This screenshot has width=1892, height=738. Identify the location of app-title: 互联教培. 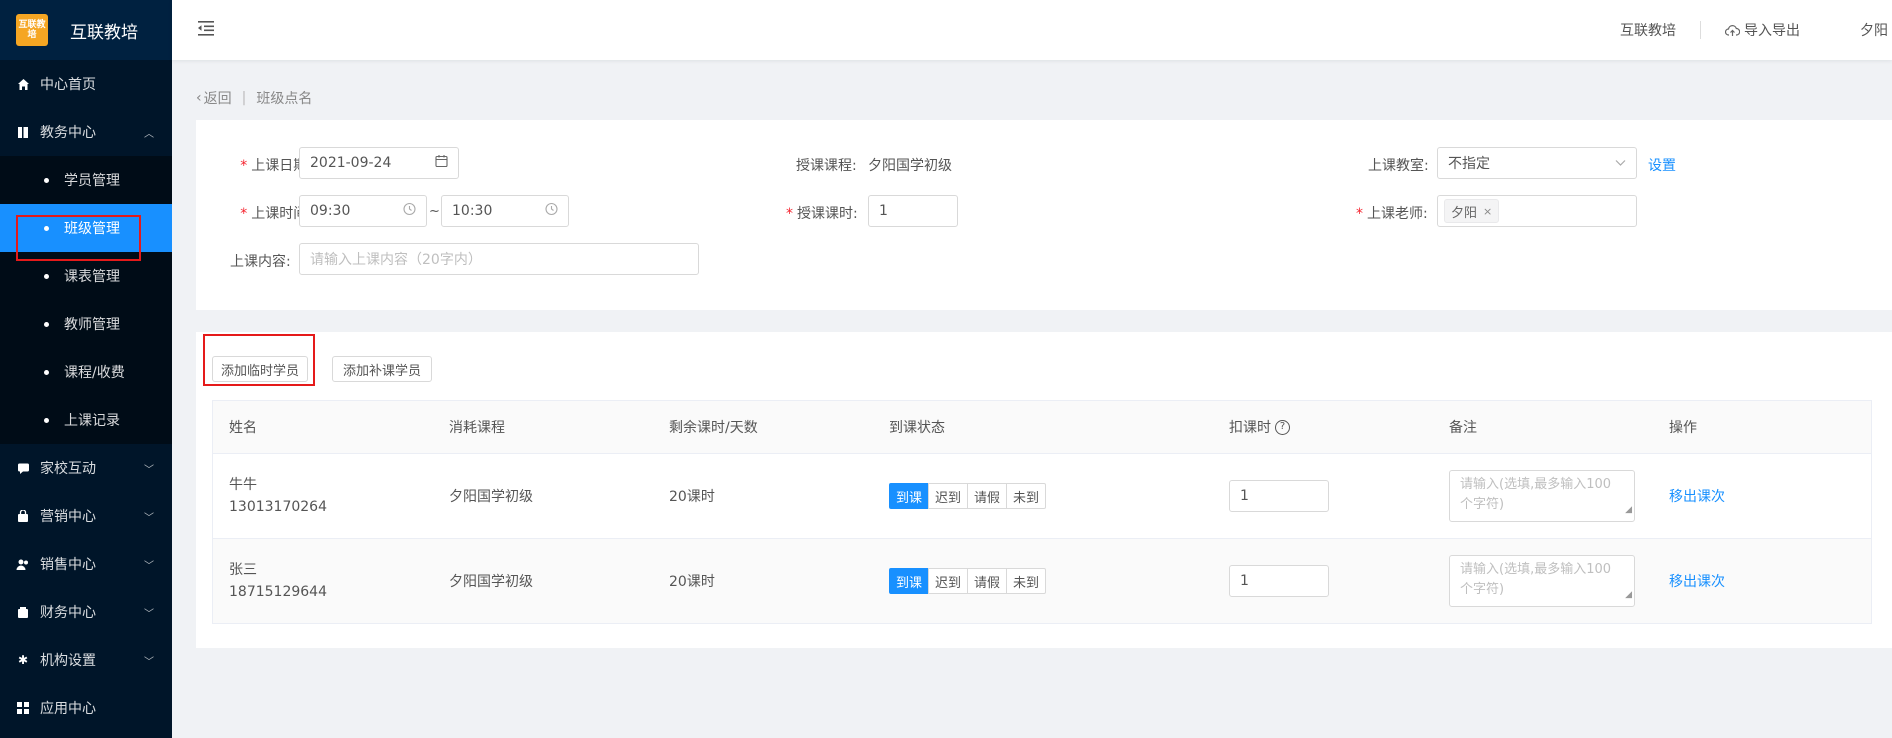
(104, 32).